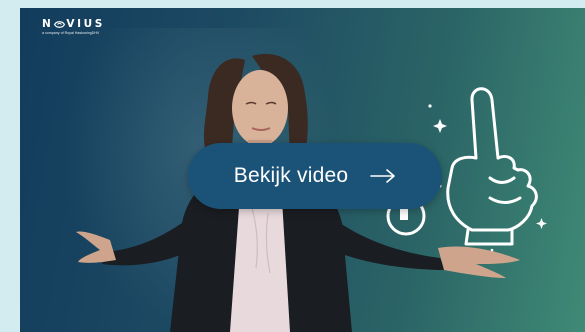  What do you see at coordinates (291, 175) in the screenshot?
I see `watch-video-label: Bekijk video` at bounding box center [291, 175].